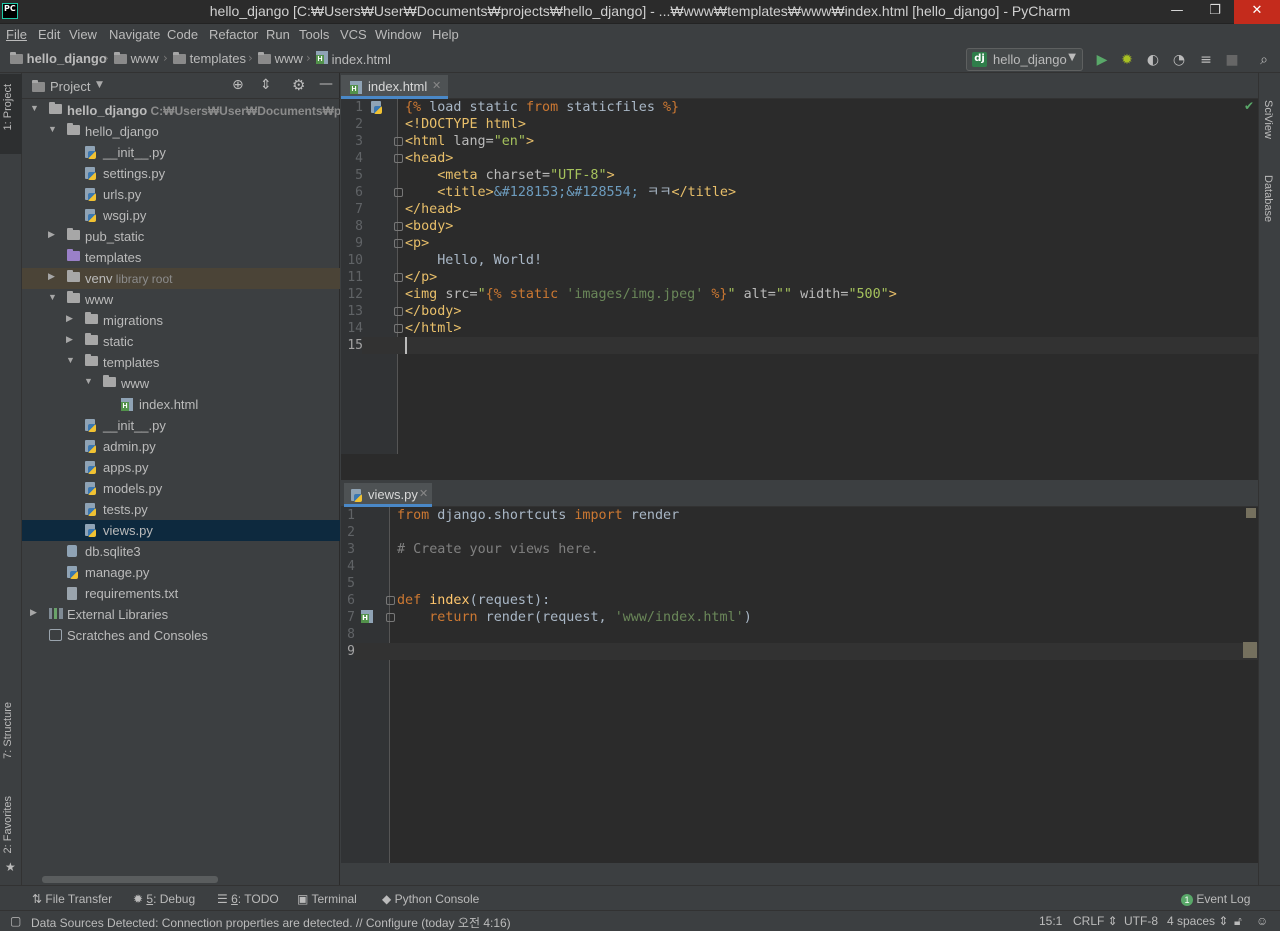  I want to click on search-icon: ⌕, so click(1264, 60).